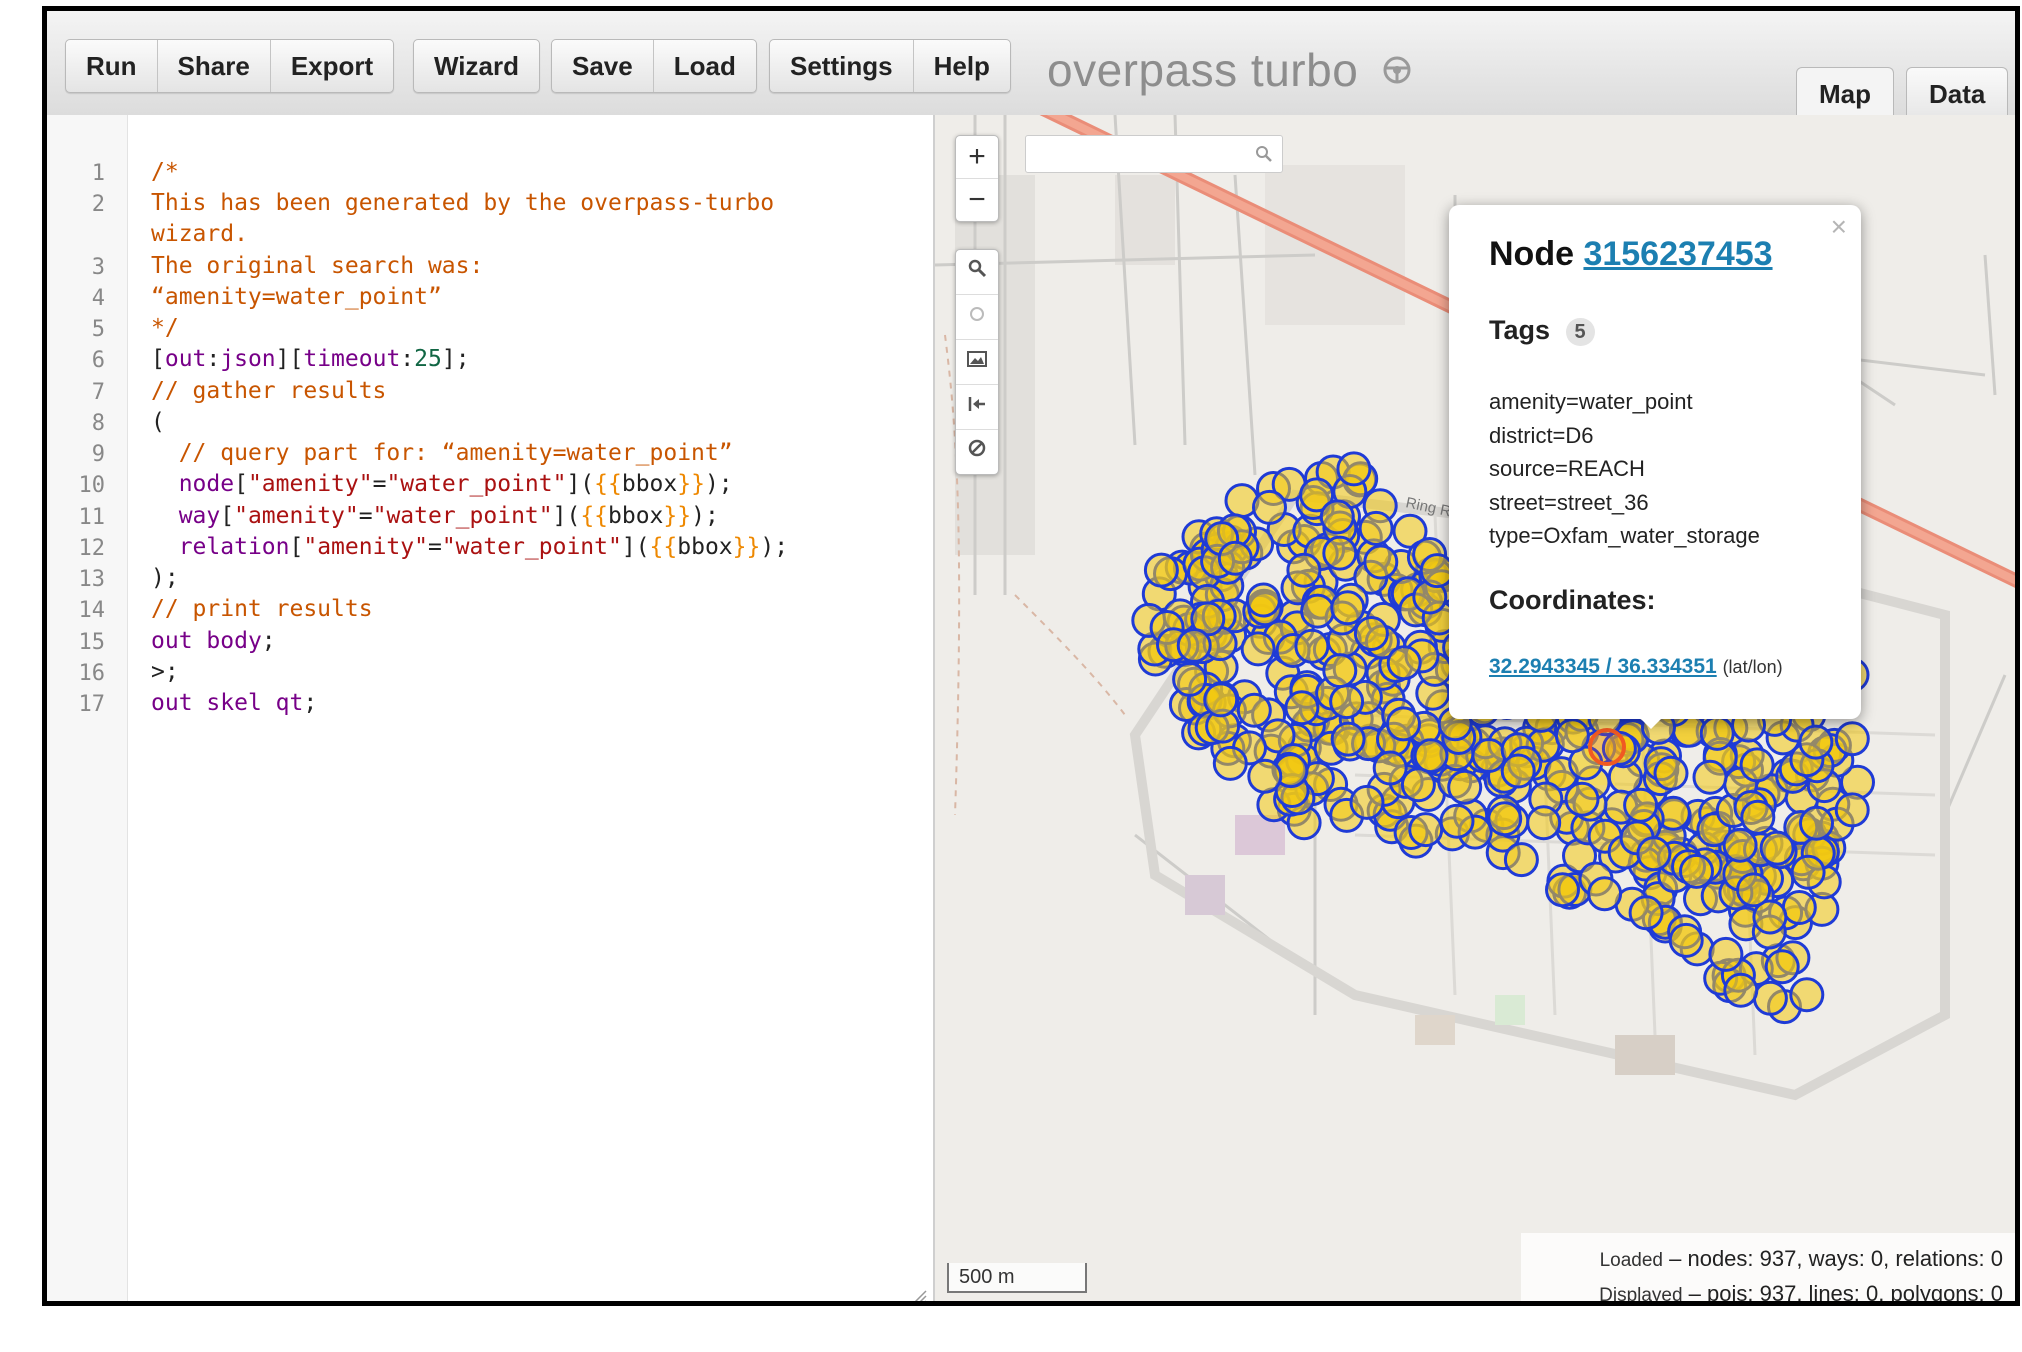 The height and width of the screenshot is (1352, 2022). Describe the element at coordinates (112, 66) in the screenshot. I see `run-button: Run` at that location.